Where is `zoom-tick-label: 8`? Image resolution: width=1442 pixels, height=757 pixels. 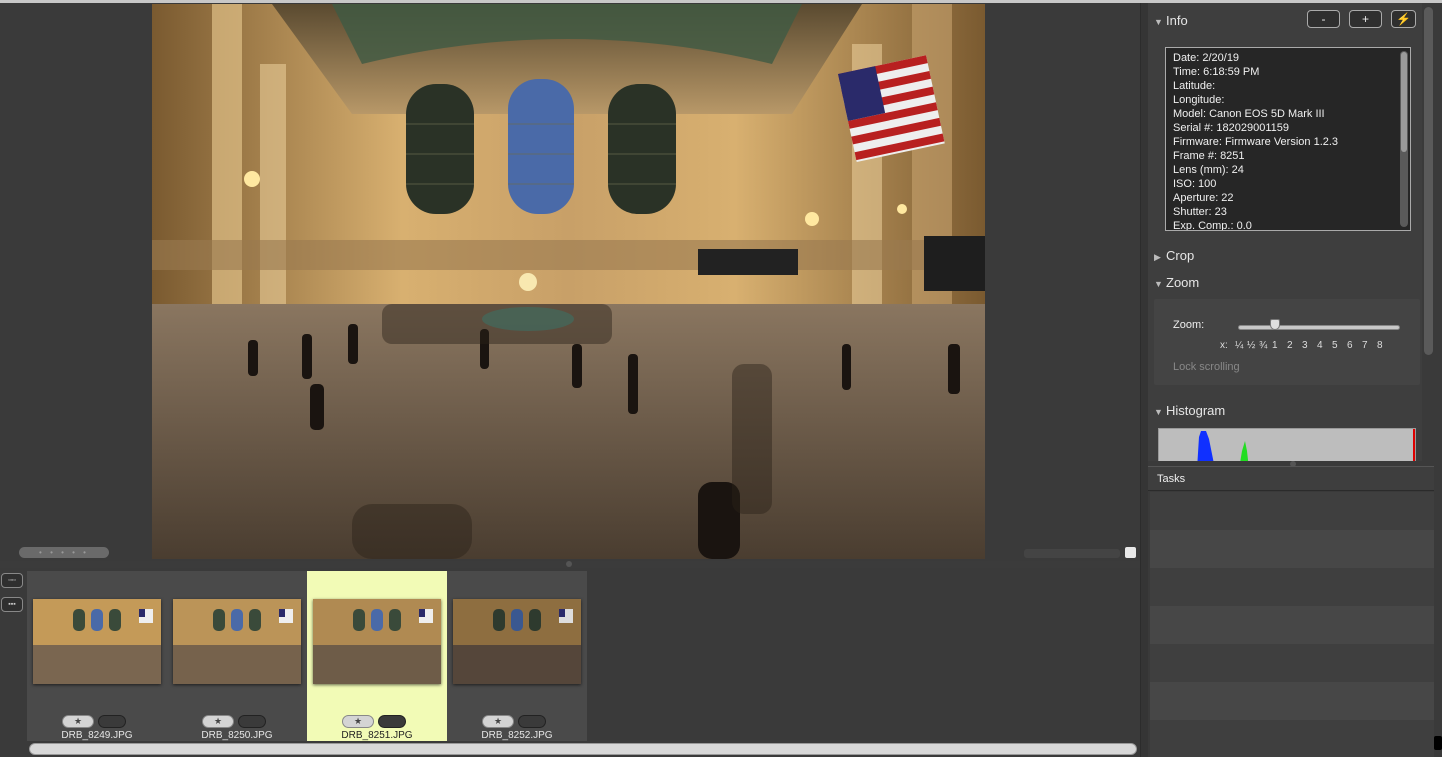 zoom-tick-label: 8 is located at coordinates (1380, 345).